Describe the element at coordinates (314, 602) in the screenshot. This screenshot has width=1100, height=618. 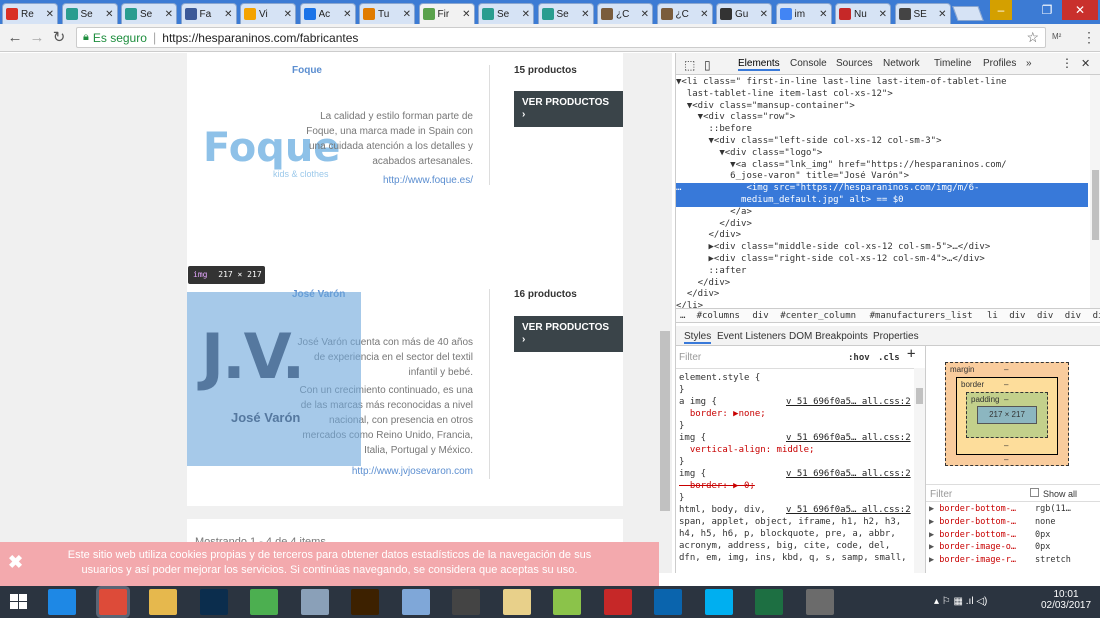
I see `calculator-icon` at that location.